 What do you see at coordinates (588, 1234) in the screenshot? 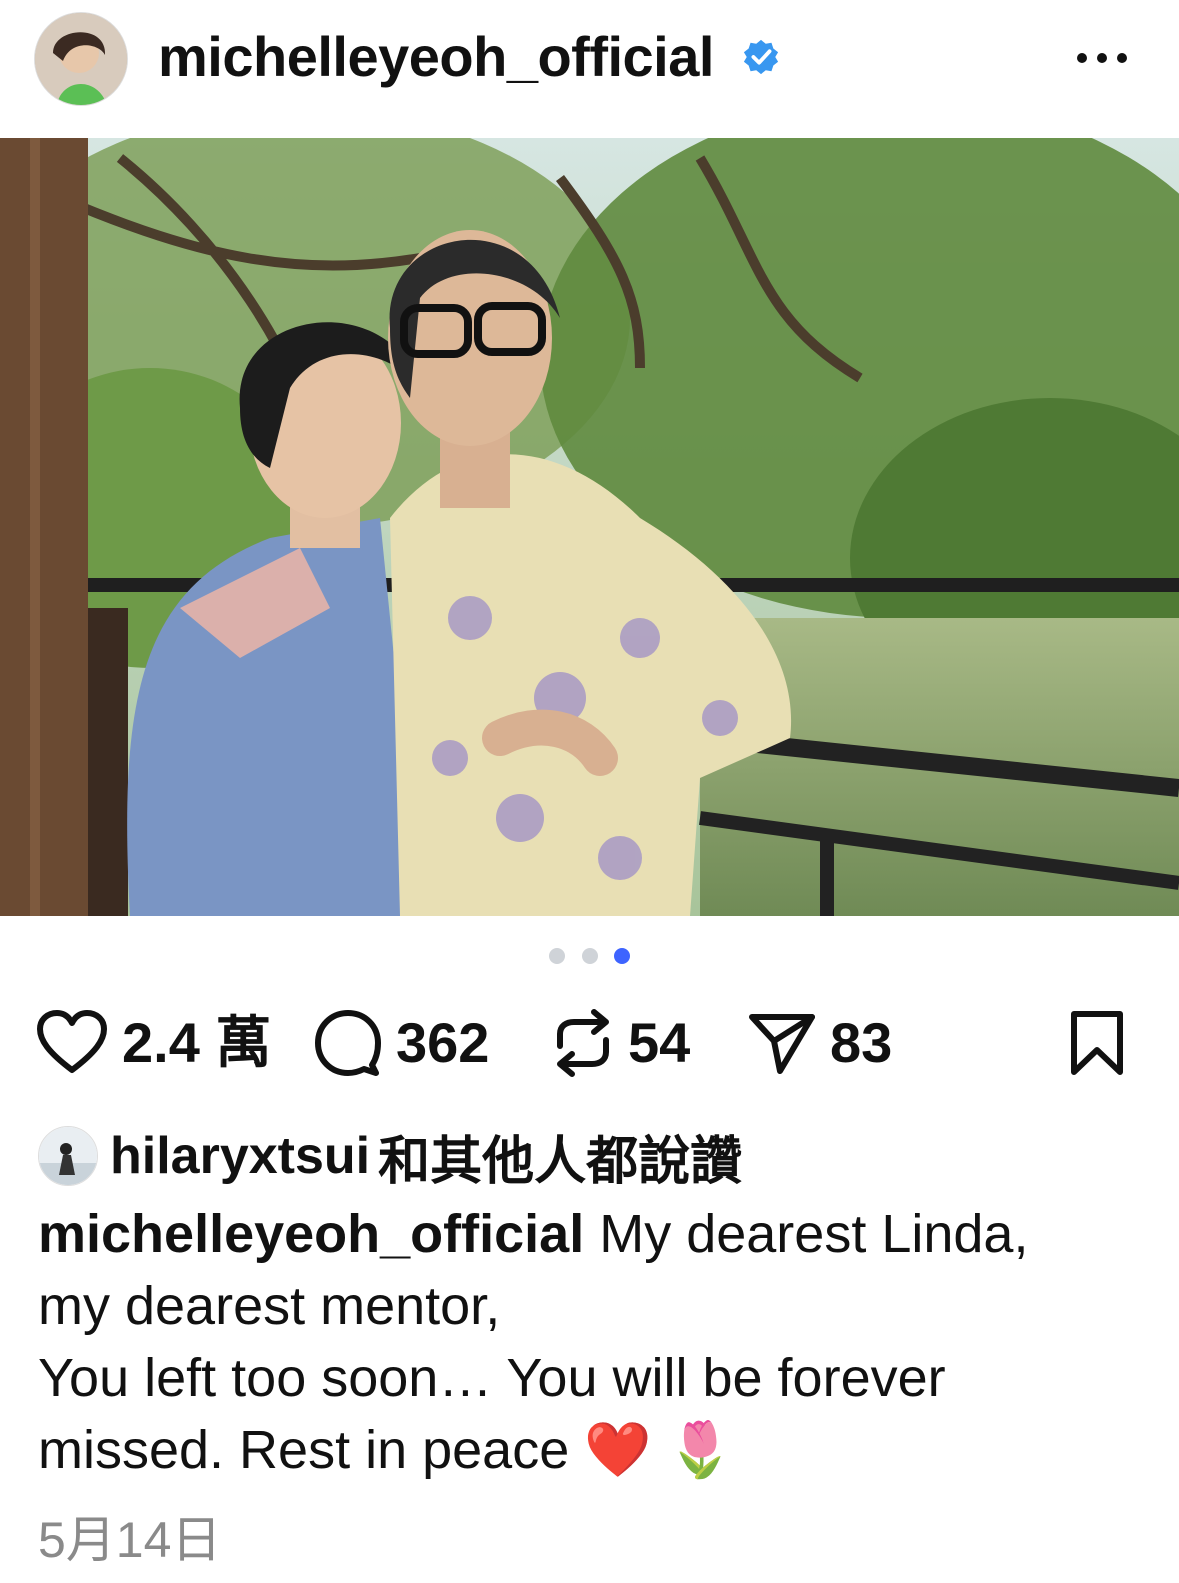
I see `caption-line-1: michelleyeoh_official My dearest Linda,` at bounding box center [588, 1234].